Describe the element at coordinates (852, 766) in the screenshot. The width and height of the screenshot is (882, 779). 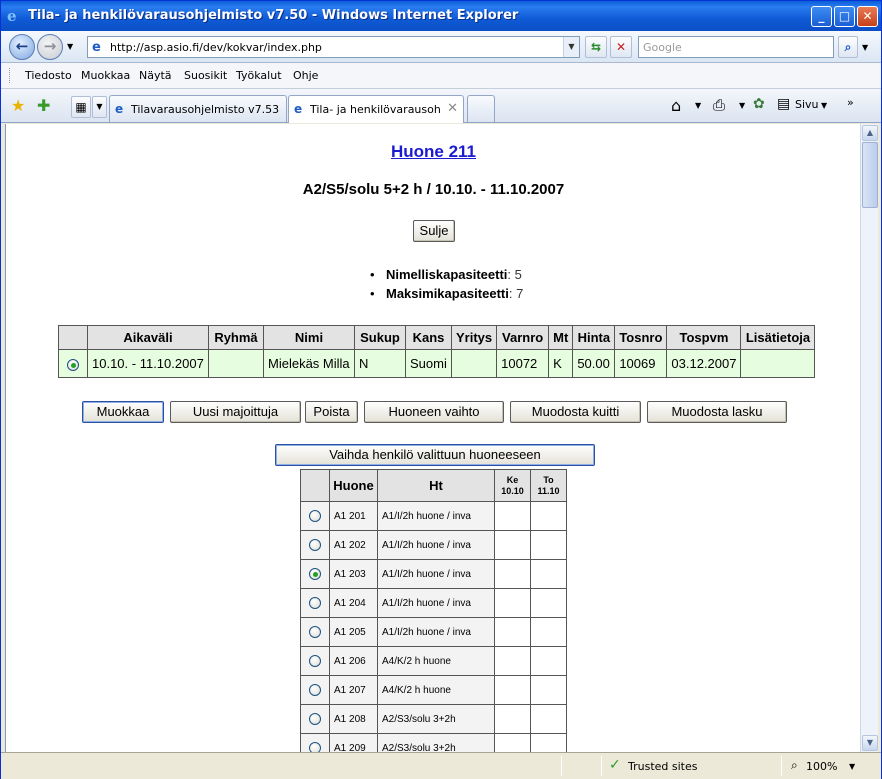
I see `zoom-dropdown-icon: ▼` at that location.